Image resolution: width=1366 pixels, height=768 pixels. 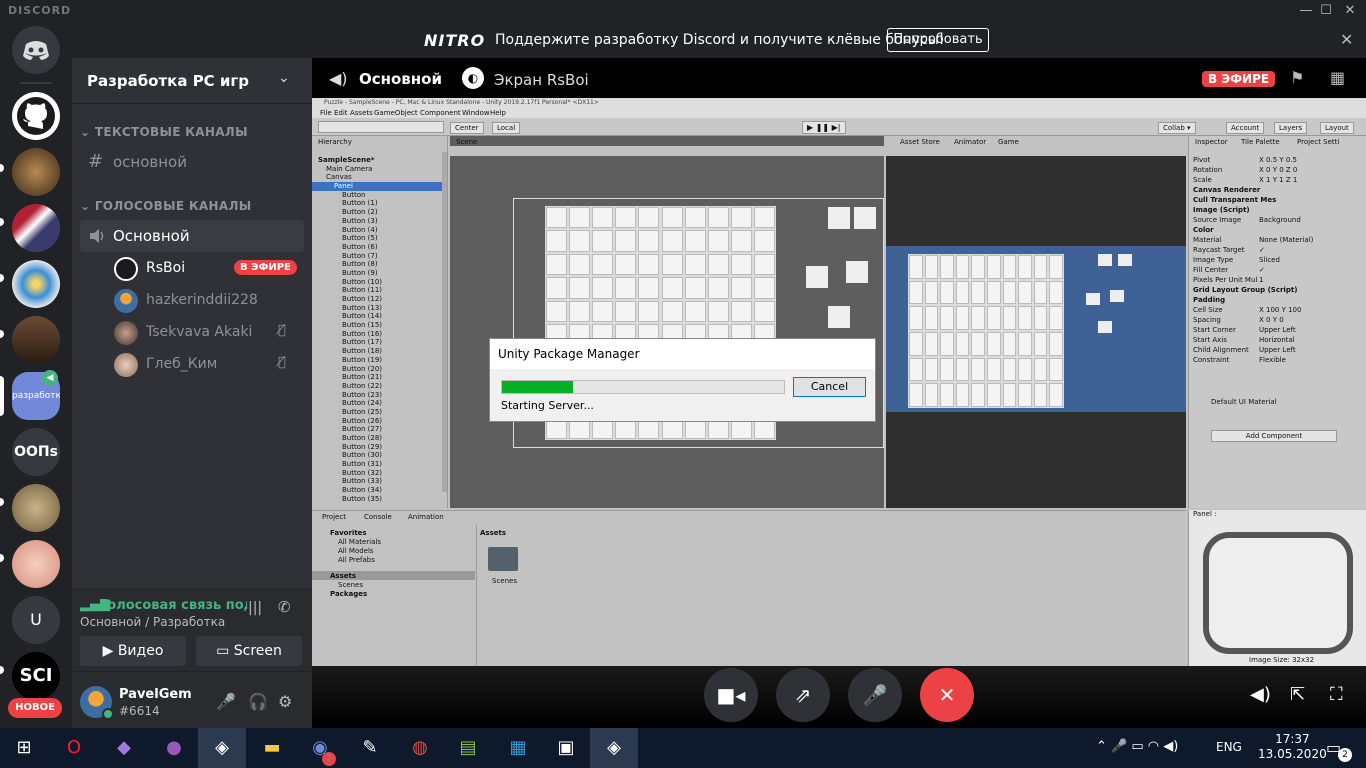 What do you see at coordinates (1278, 191) in the screenshot?
I see `inspector-row: Canvas Renderer` at bounding box center [1278, 191].